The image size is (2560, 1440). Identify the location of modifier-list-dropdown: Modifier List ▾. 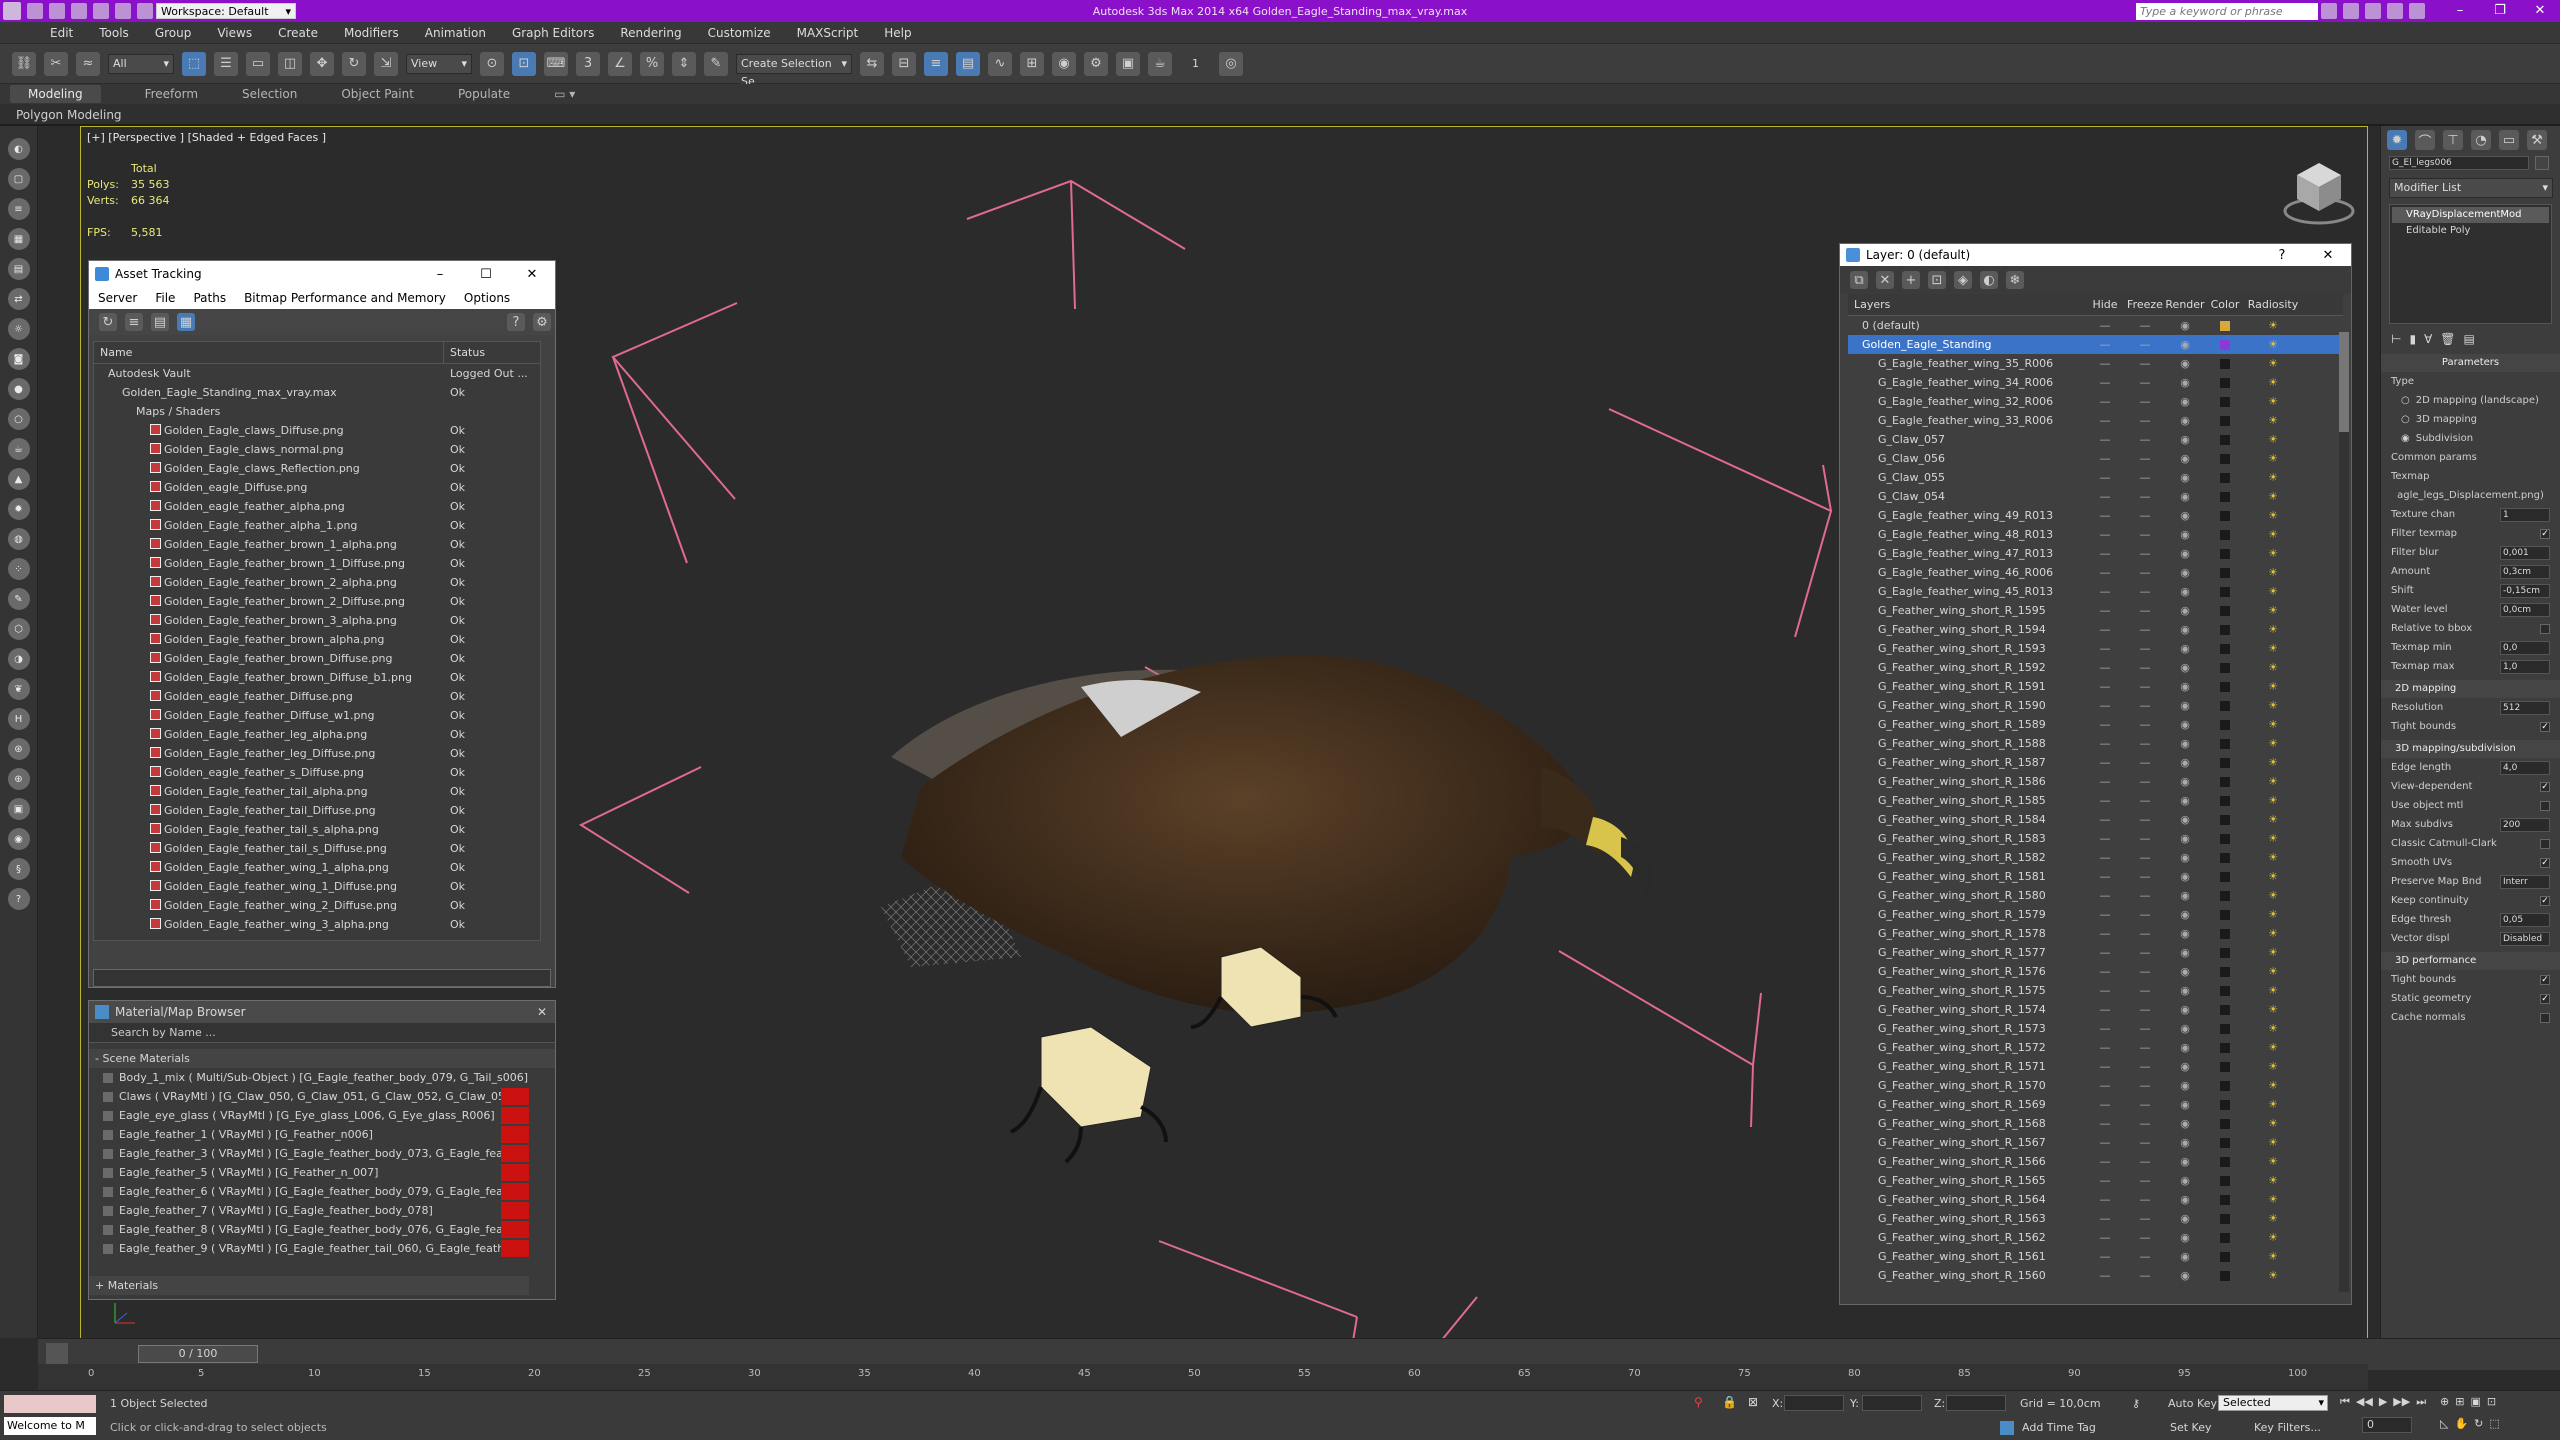
(2471, 188).